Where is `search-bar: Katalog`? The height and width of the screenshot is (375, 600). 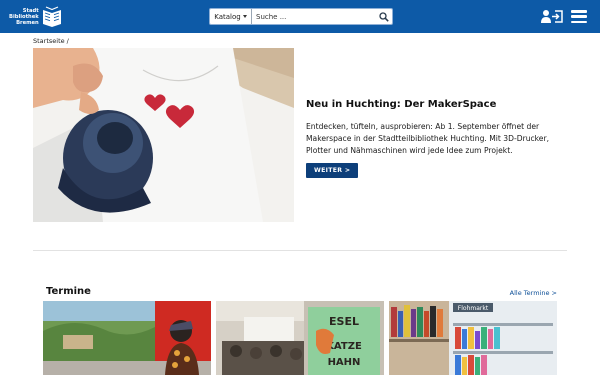 search-bar: Katalog is located at coordinates (301, 16).